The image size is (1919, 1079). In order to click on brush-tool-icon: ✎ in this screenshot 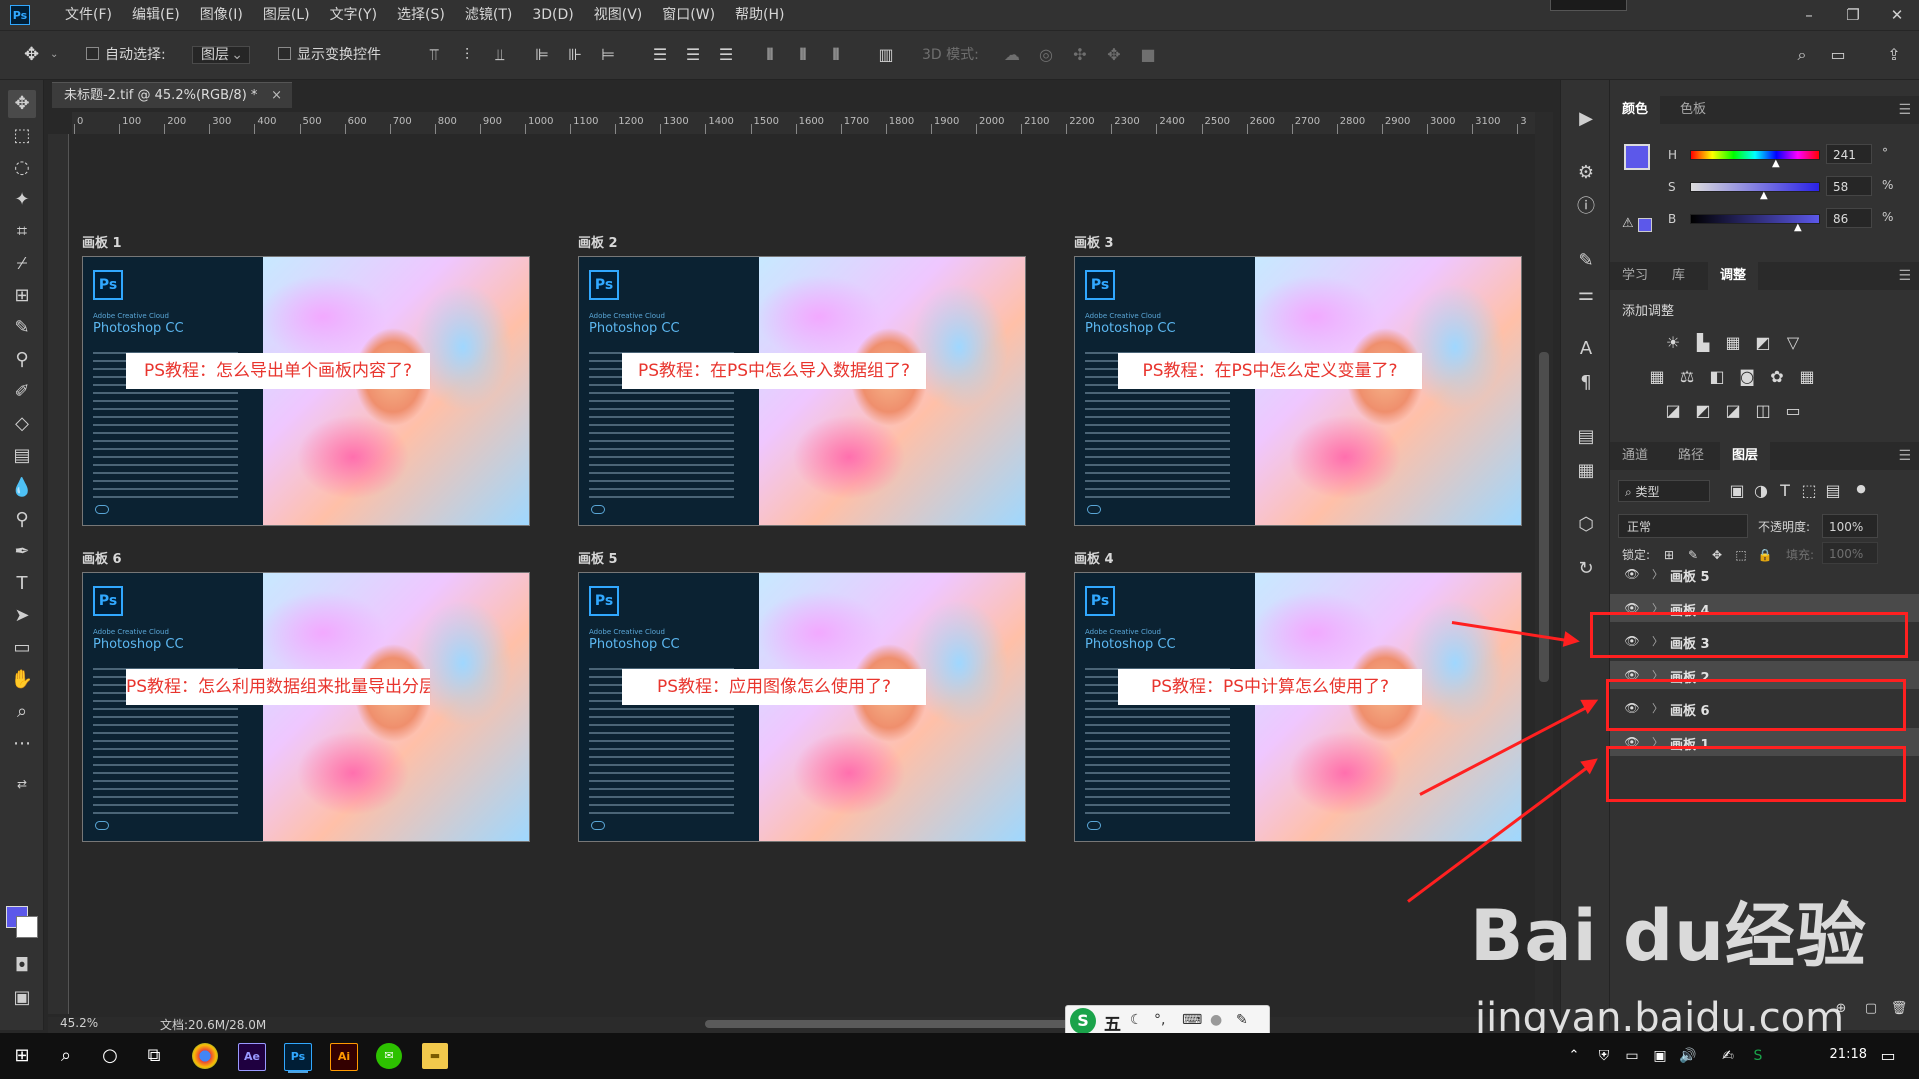, I will do `click(22, 328)`.